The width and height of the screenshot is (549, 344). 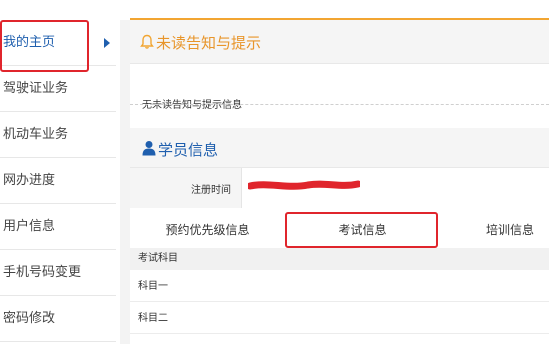 I want to click on sidebar-item-password: 密码修改, so click(x=58, y=319).